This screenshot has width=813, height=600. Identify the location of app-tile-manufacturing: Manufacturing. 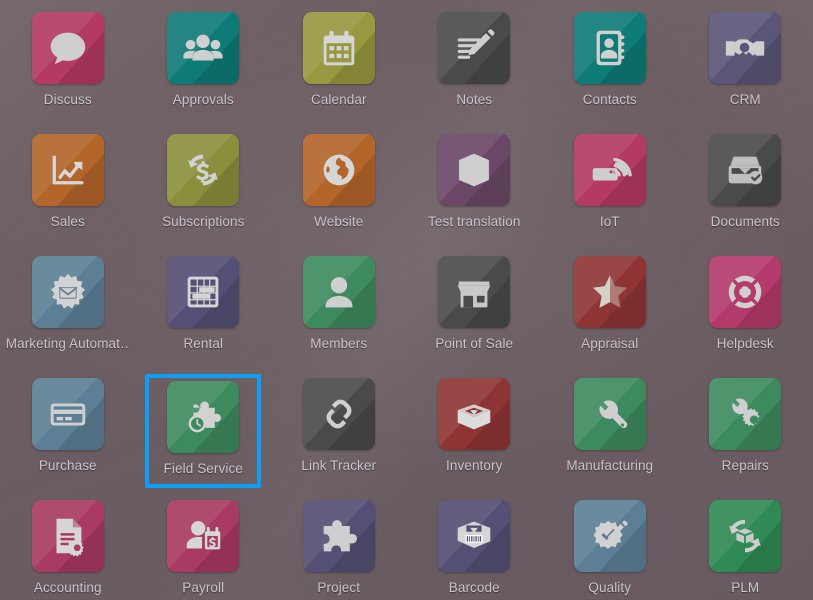
(610, 431).